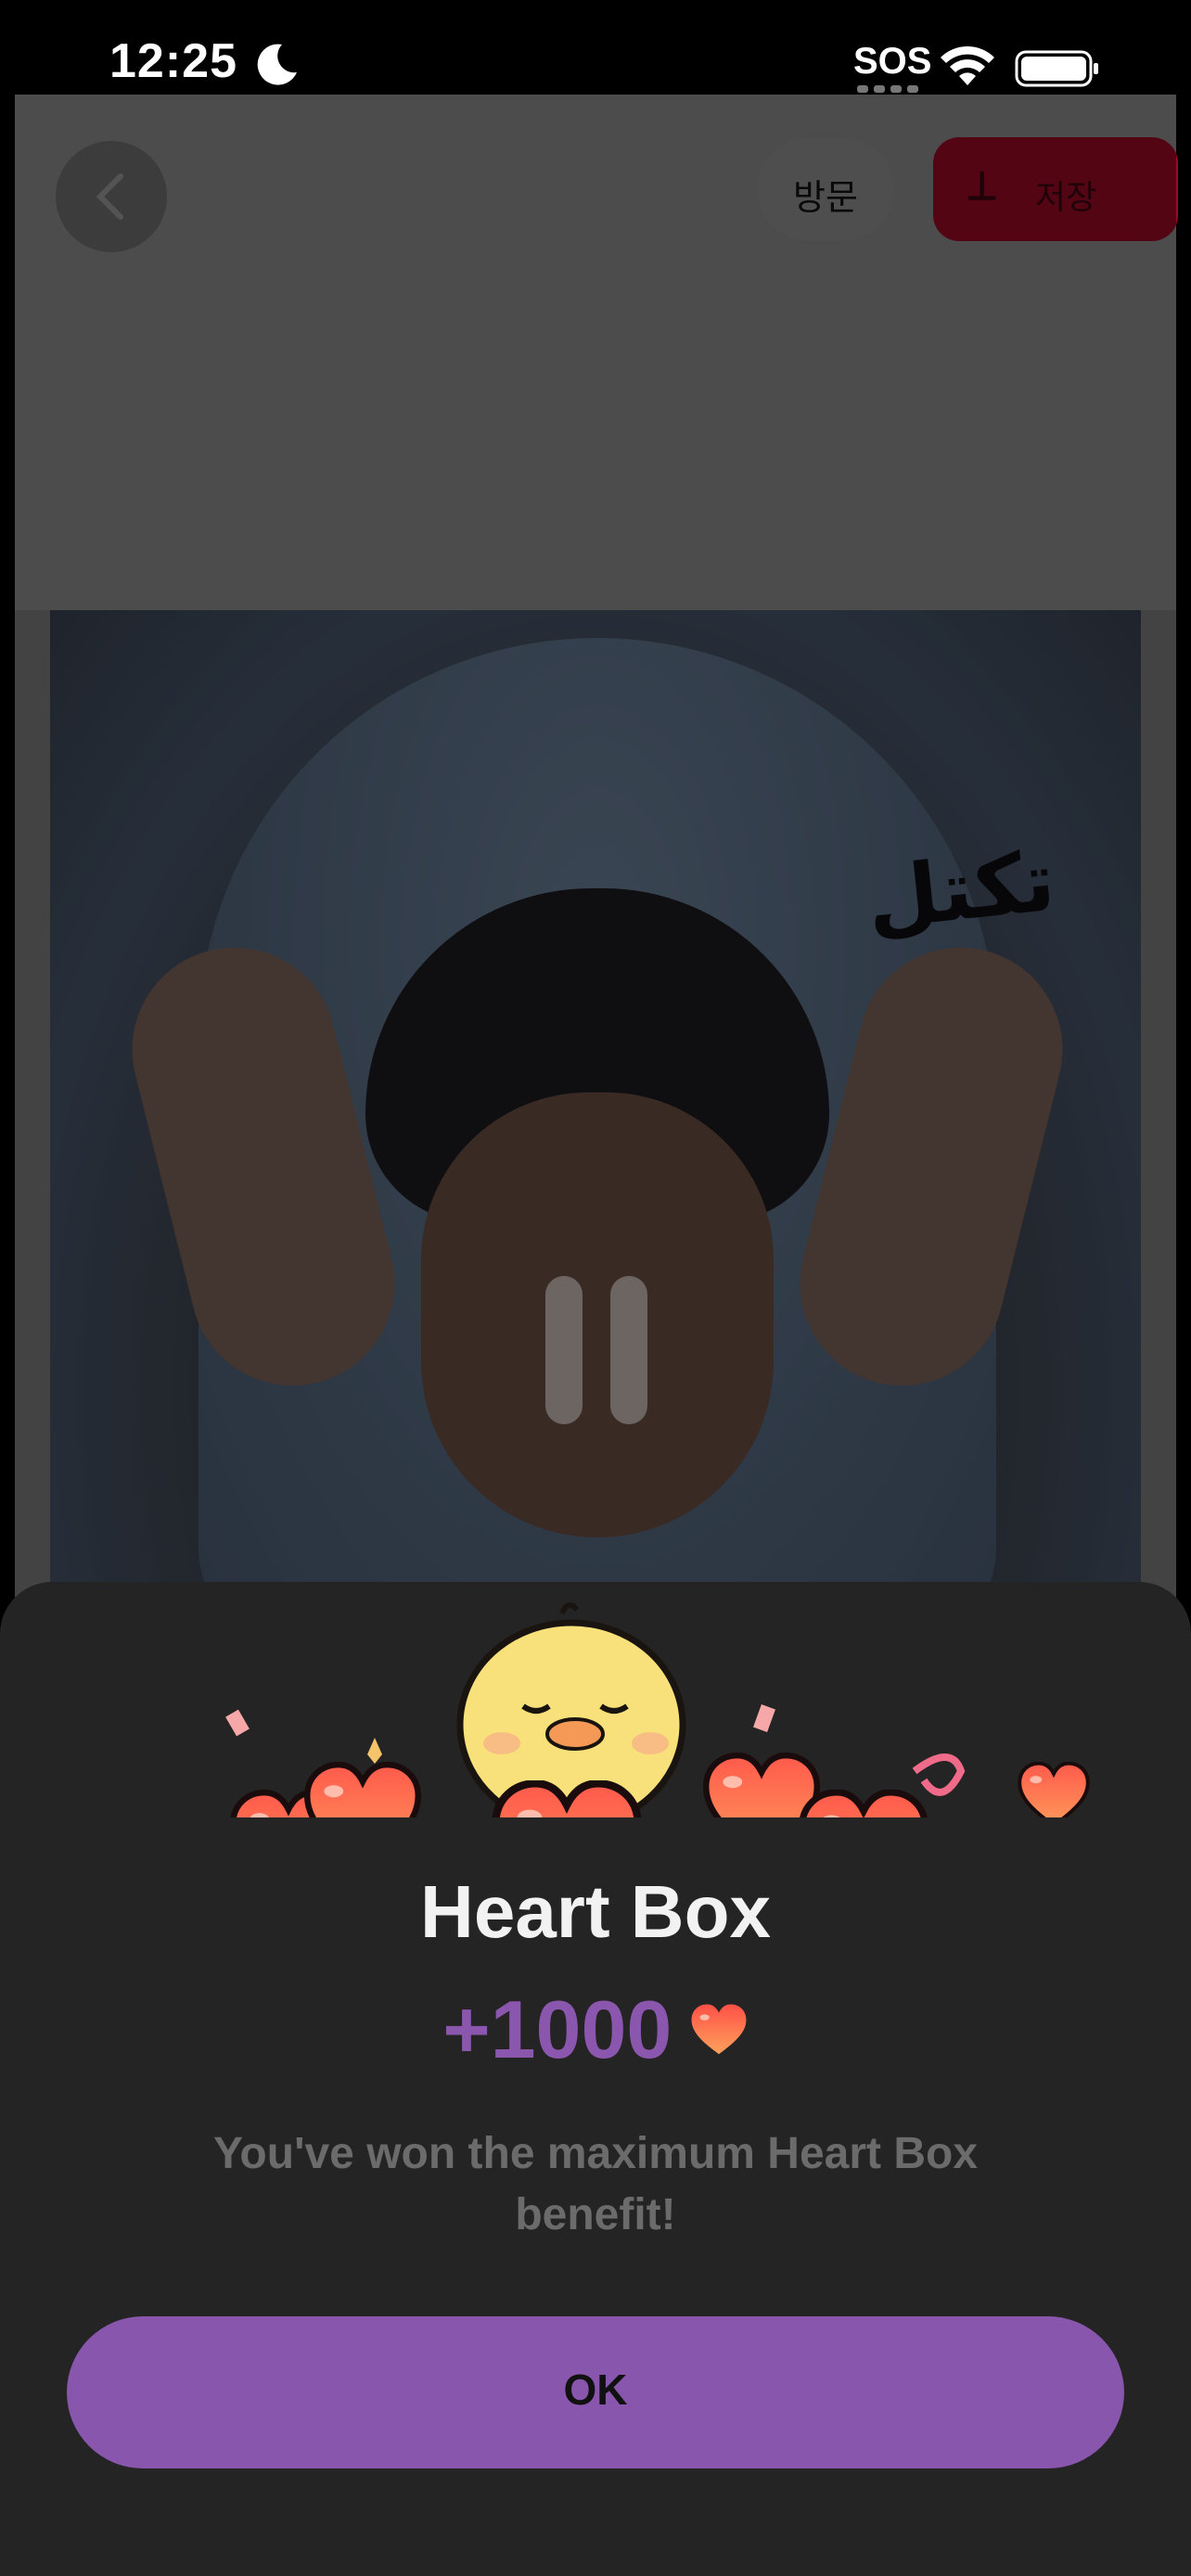 This screenshot has width=1191, height=2576. I want to click on heart-icon, so click(719, 2030).